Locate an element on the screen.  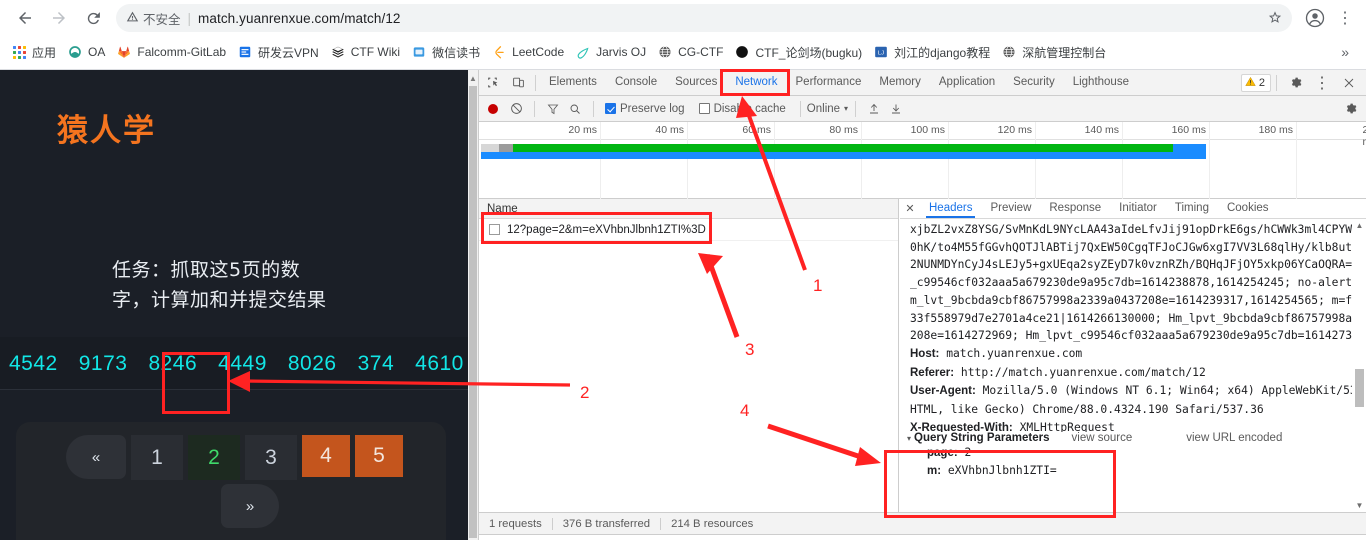
gear-icon is located at coordinates (1295, 82).